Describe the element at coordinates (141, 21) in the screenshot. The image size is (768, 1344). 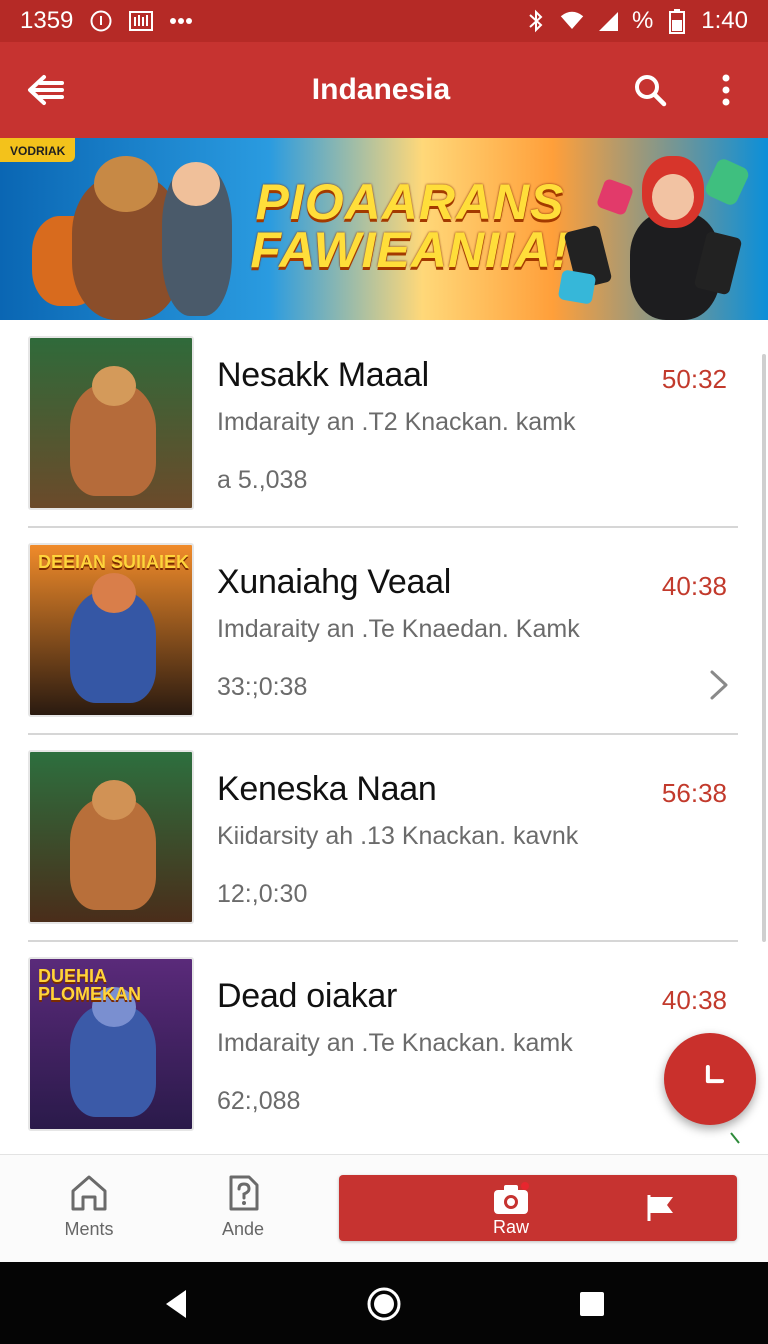
I see `signal-box-icon` at that location.